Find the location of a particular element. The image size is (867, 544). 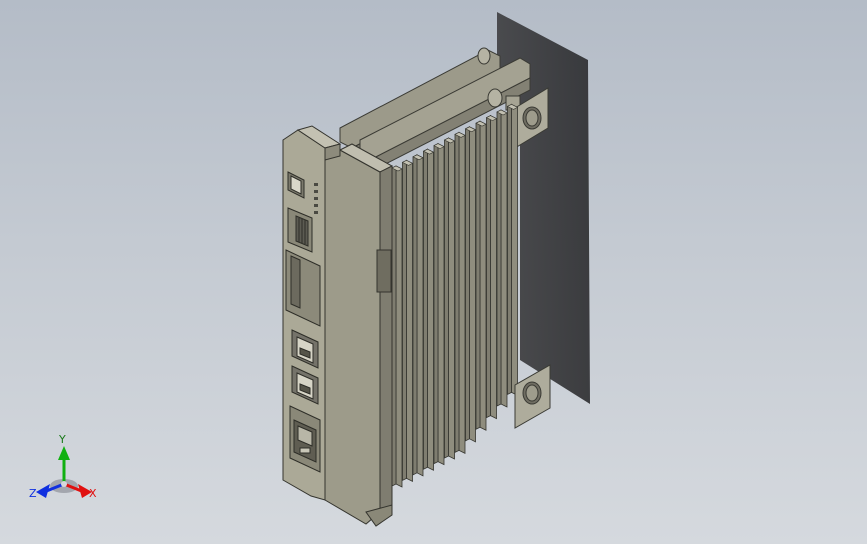

x-axis-label: X is located at coordinates (93, 493).